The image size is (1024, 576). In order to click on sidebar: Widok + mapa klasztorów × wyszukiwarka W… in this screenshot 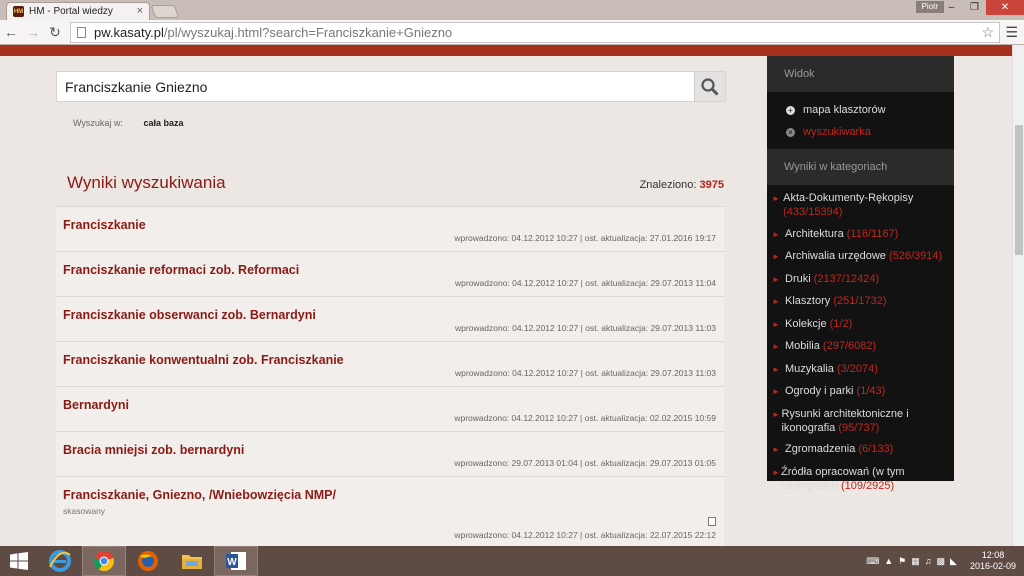, I will do `click(860, 274)`.